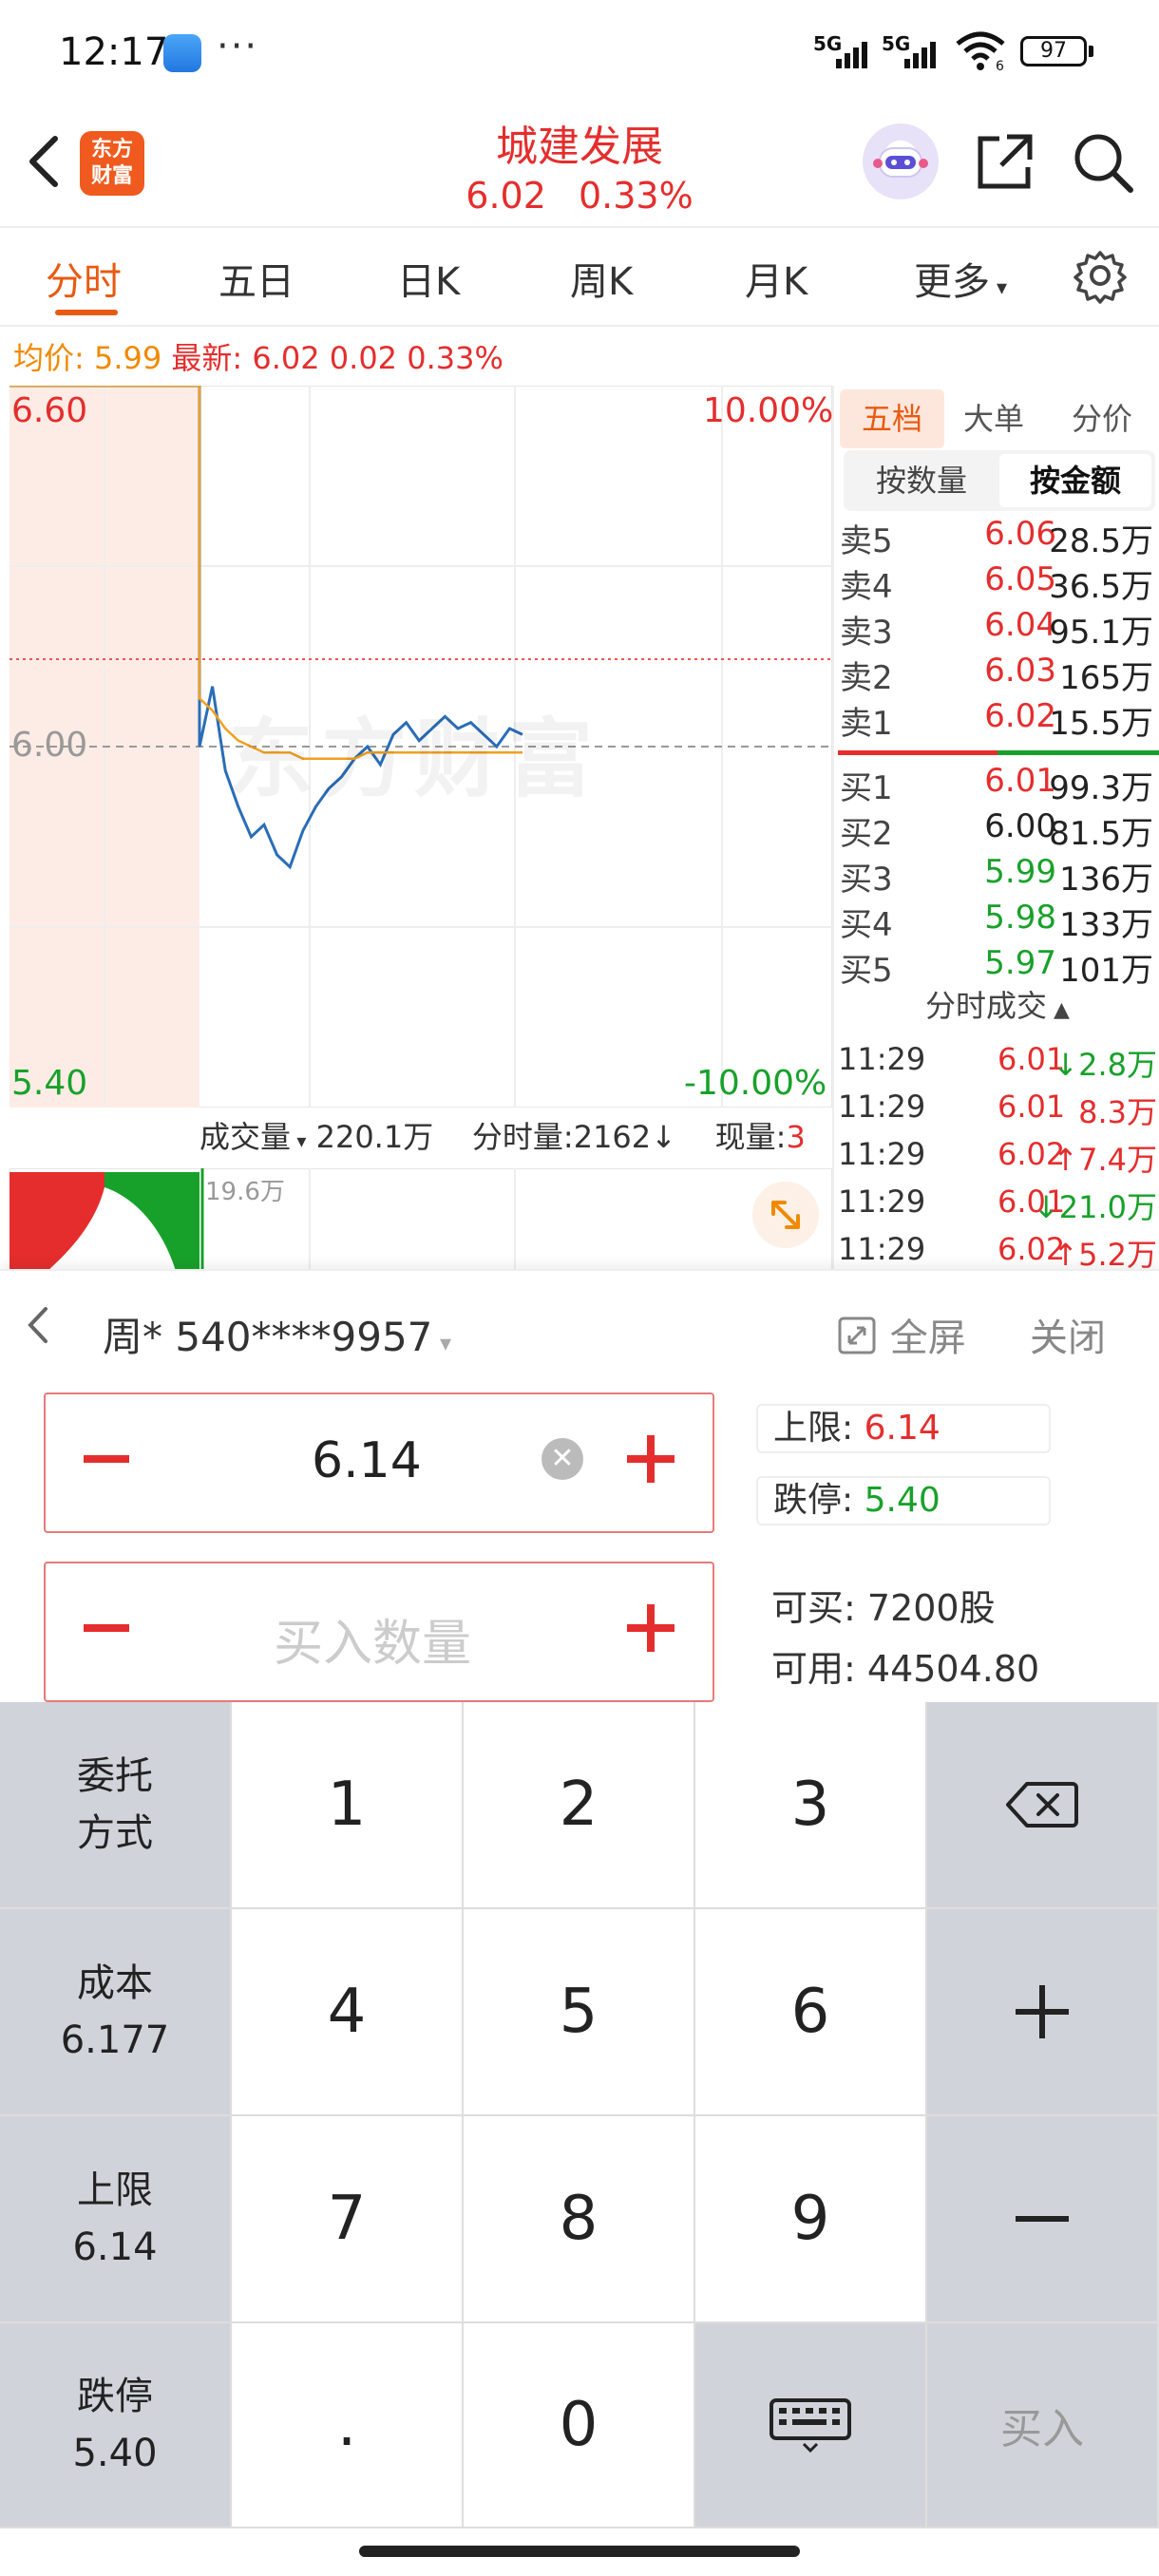 This screenshot has width=1159, height=2576. What do you see at coordinates (811, 1805) in the screenshot?
I see `key-3: 3` at bounding box center [811, 1805].